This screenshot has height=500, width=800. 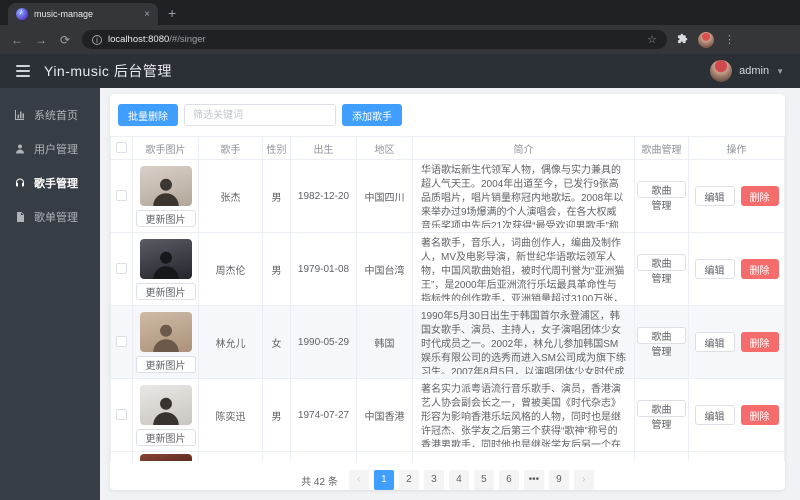 What do you see at coordinates (260, 115) in the screenshot?
I see `filter-keyword-input` at bounding box center [260, 115].